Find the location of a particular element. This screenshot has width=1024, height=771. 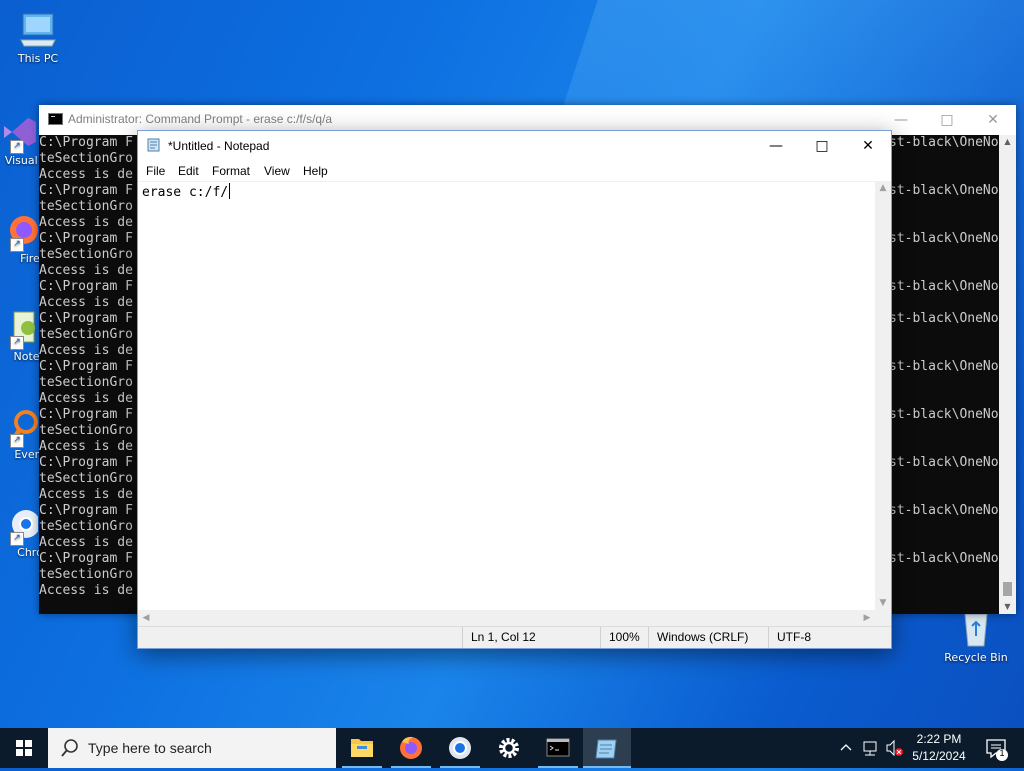

desktop-icon-recycle-bin: Recycle Bin is located at coordinates (976, 637).